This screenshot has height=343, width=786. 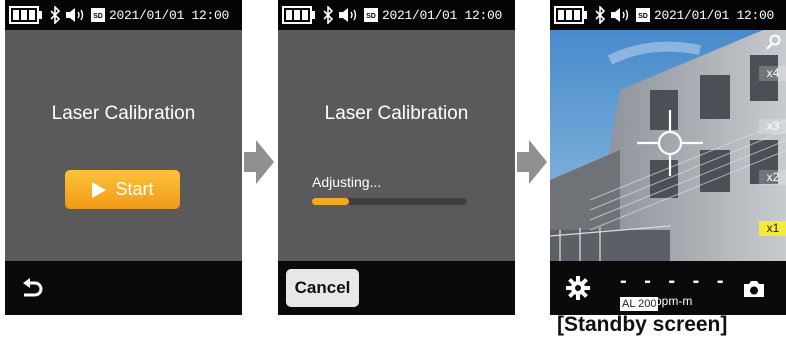 What do you see at coordinates (639, 304) in the screenshot?
I see `alarm-level-label: AL 200` at bounding box center [639, 304].